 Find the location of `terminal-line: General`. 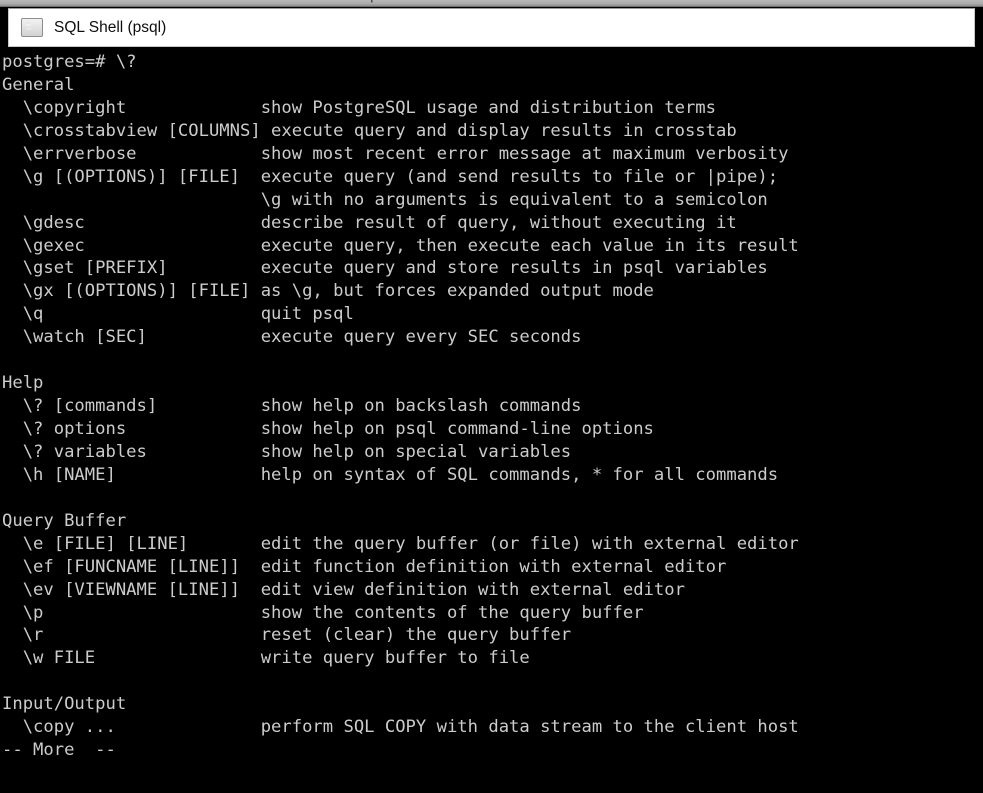

terminal-line: General is located at coordinates (38, 84).